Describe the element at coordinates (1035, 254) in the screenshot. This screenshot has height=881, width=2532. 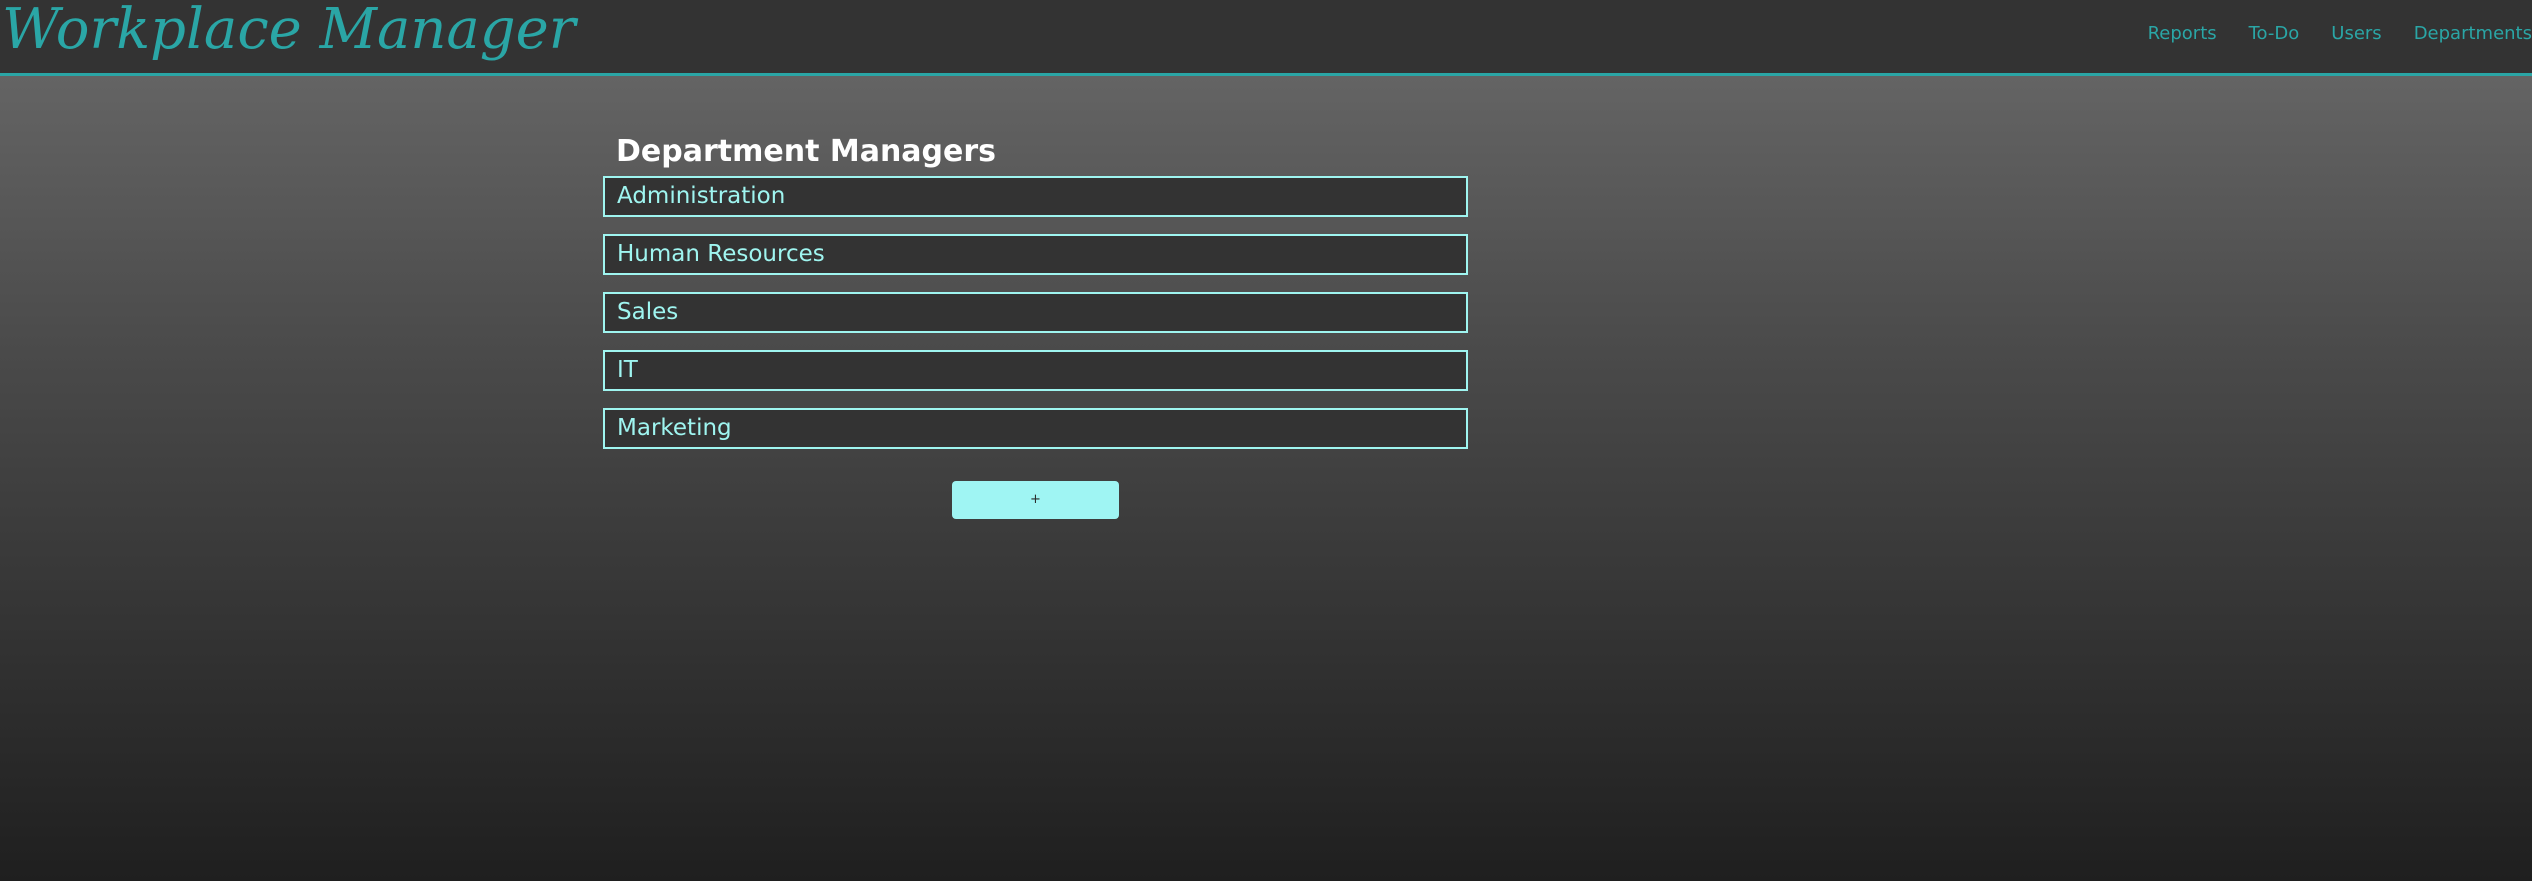
I see `department-item-human-resources: Human Resources` at that location.